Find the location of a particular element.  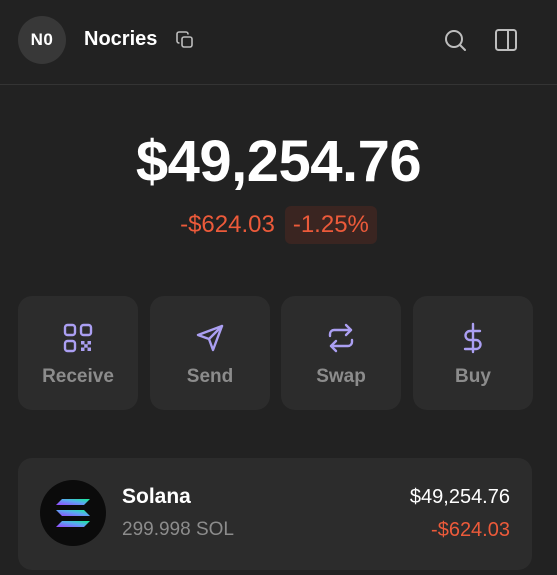

account-name: Nocries is located at coordinates (120, 39).